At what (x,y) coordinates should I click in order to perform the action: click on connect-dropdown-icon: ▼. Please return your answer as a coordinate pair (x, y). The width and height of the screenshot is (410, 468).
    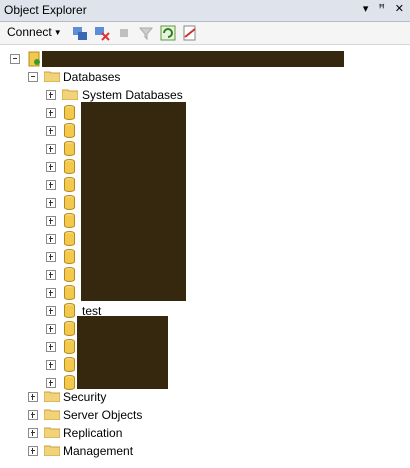
    Looking at the image, I should click on (58, 32).